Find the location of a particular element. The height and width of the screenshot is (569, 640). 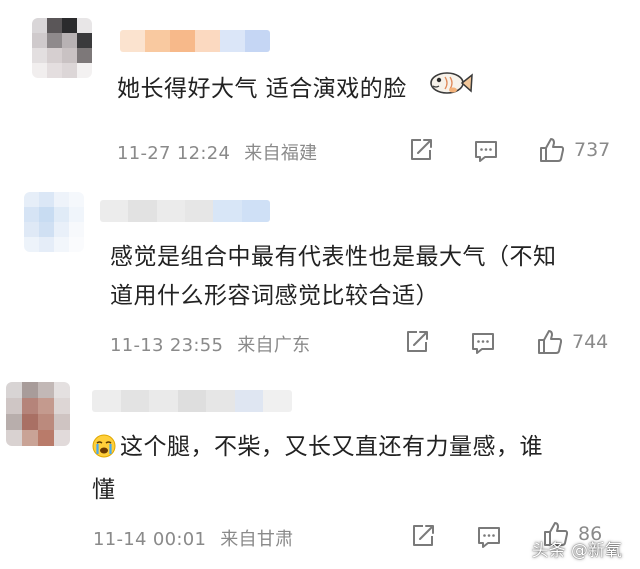

comment-text-line-1: 这个腿，不柴，又长又直还有力量感，谁 is located at coordinates (331, 447).